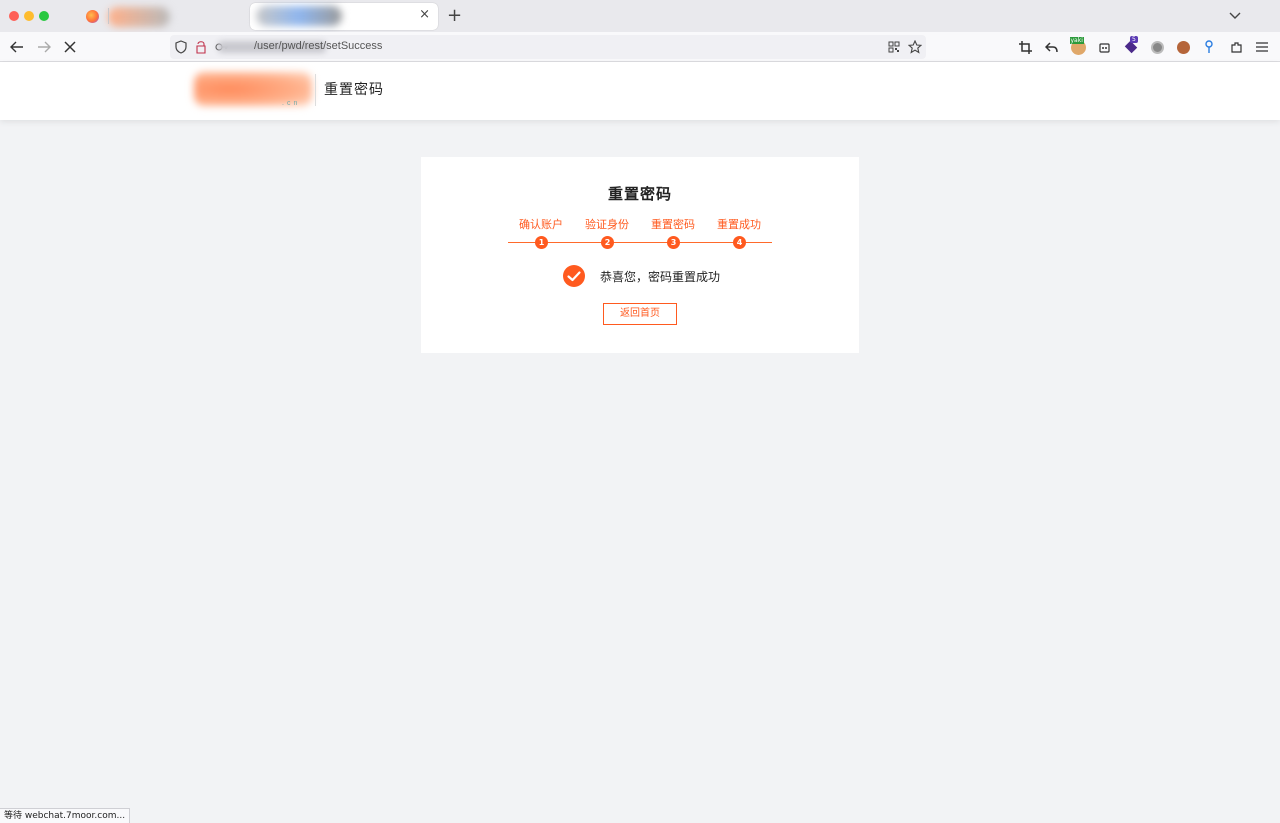 The height and width of the screenshot is (823, 1280). What do you see at coordinates (640, 91) in the screenshot?
I see `site-header: .cn 重置密码` at bounding box center [640, 91].